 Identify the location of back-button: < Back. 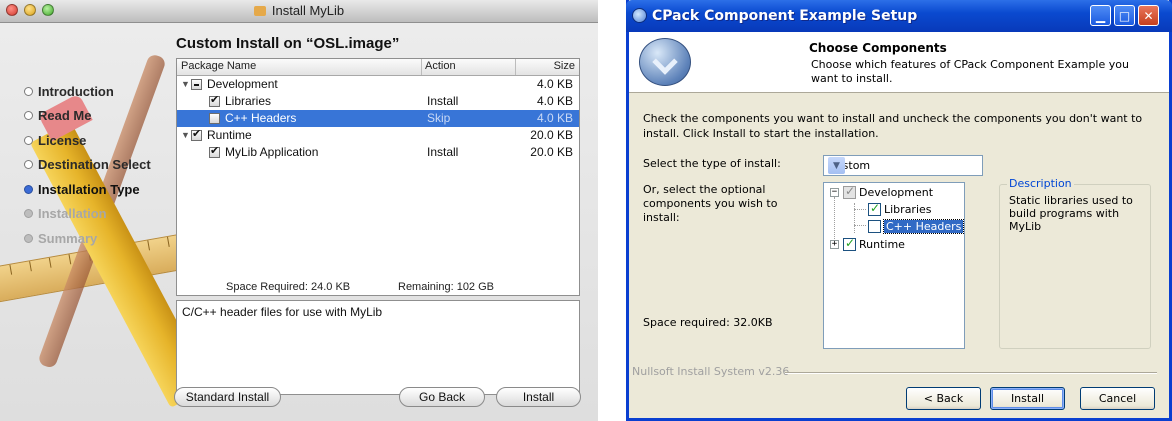
(943, 398).